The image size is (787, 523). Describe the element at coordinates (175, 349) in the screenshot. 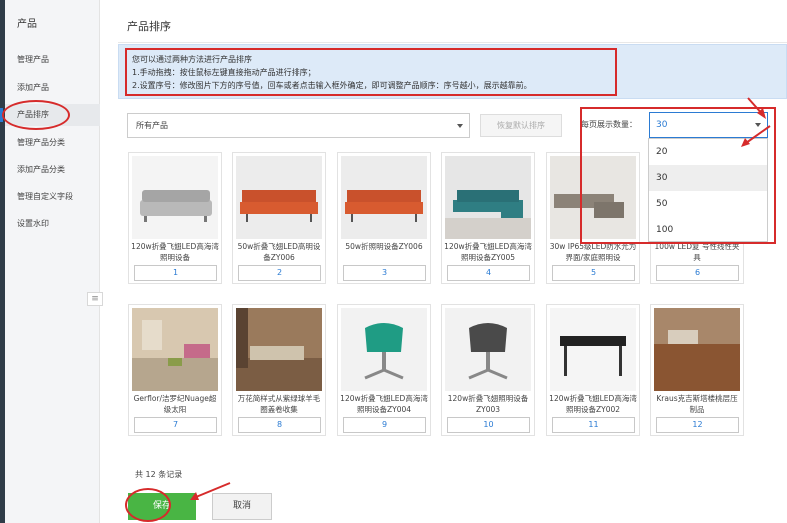

I see `room-floor-image` at that location.